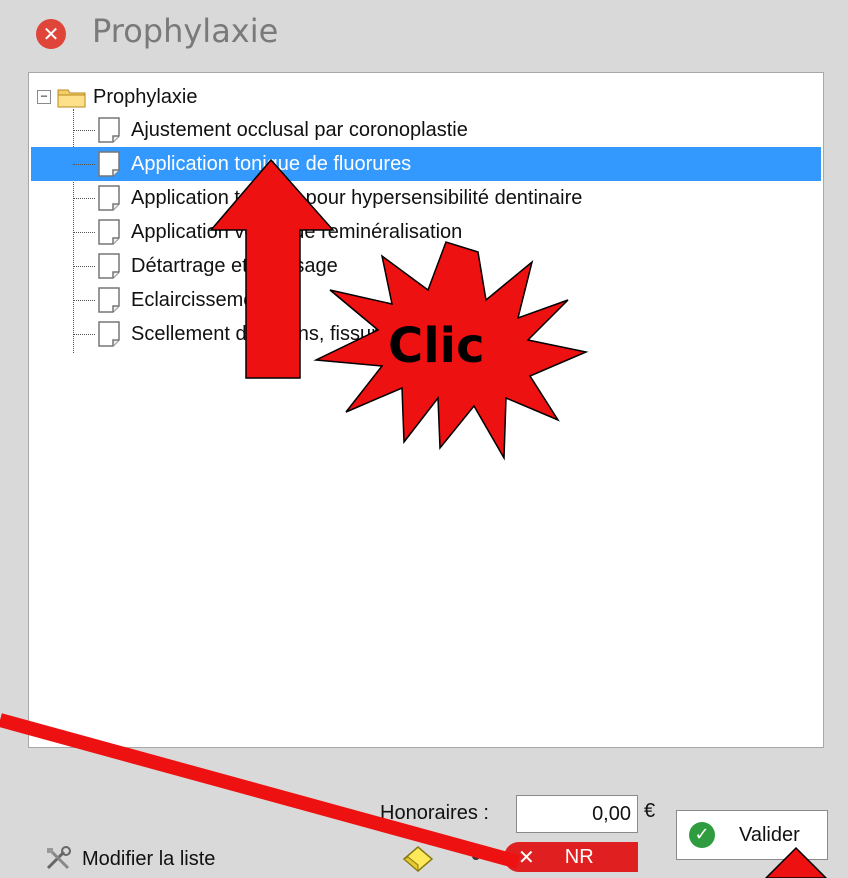  I want to click on tree-item: Eclaircissement, so click(447, 300).